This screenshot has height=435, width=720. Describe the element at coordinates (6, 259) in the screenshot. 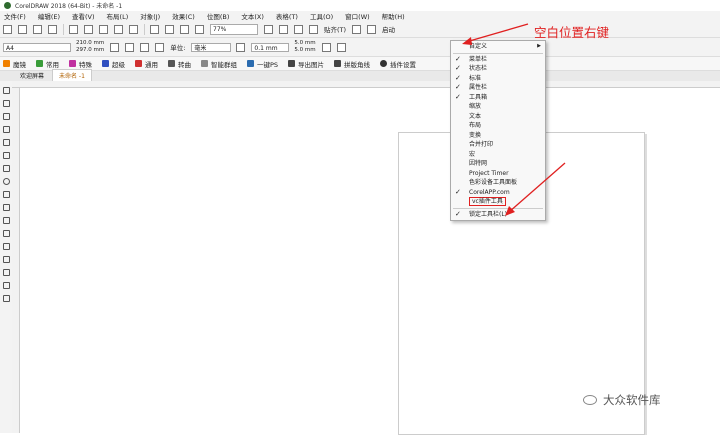

I see `transparency-tool-icon` at that location.